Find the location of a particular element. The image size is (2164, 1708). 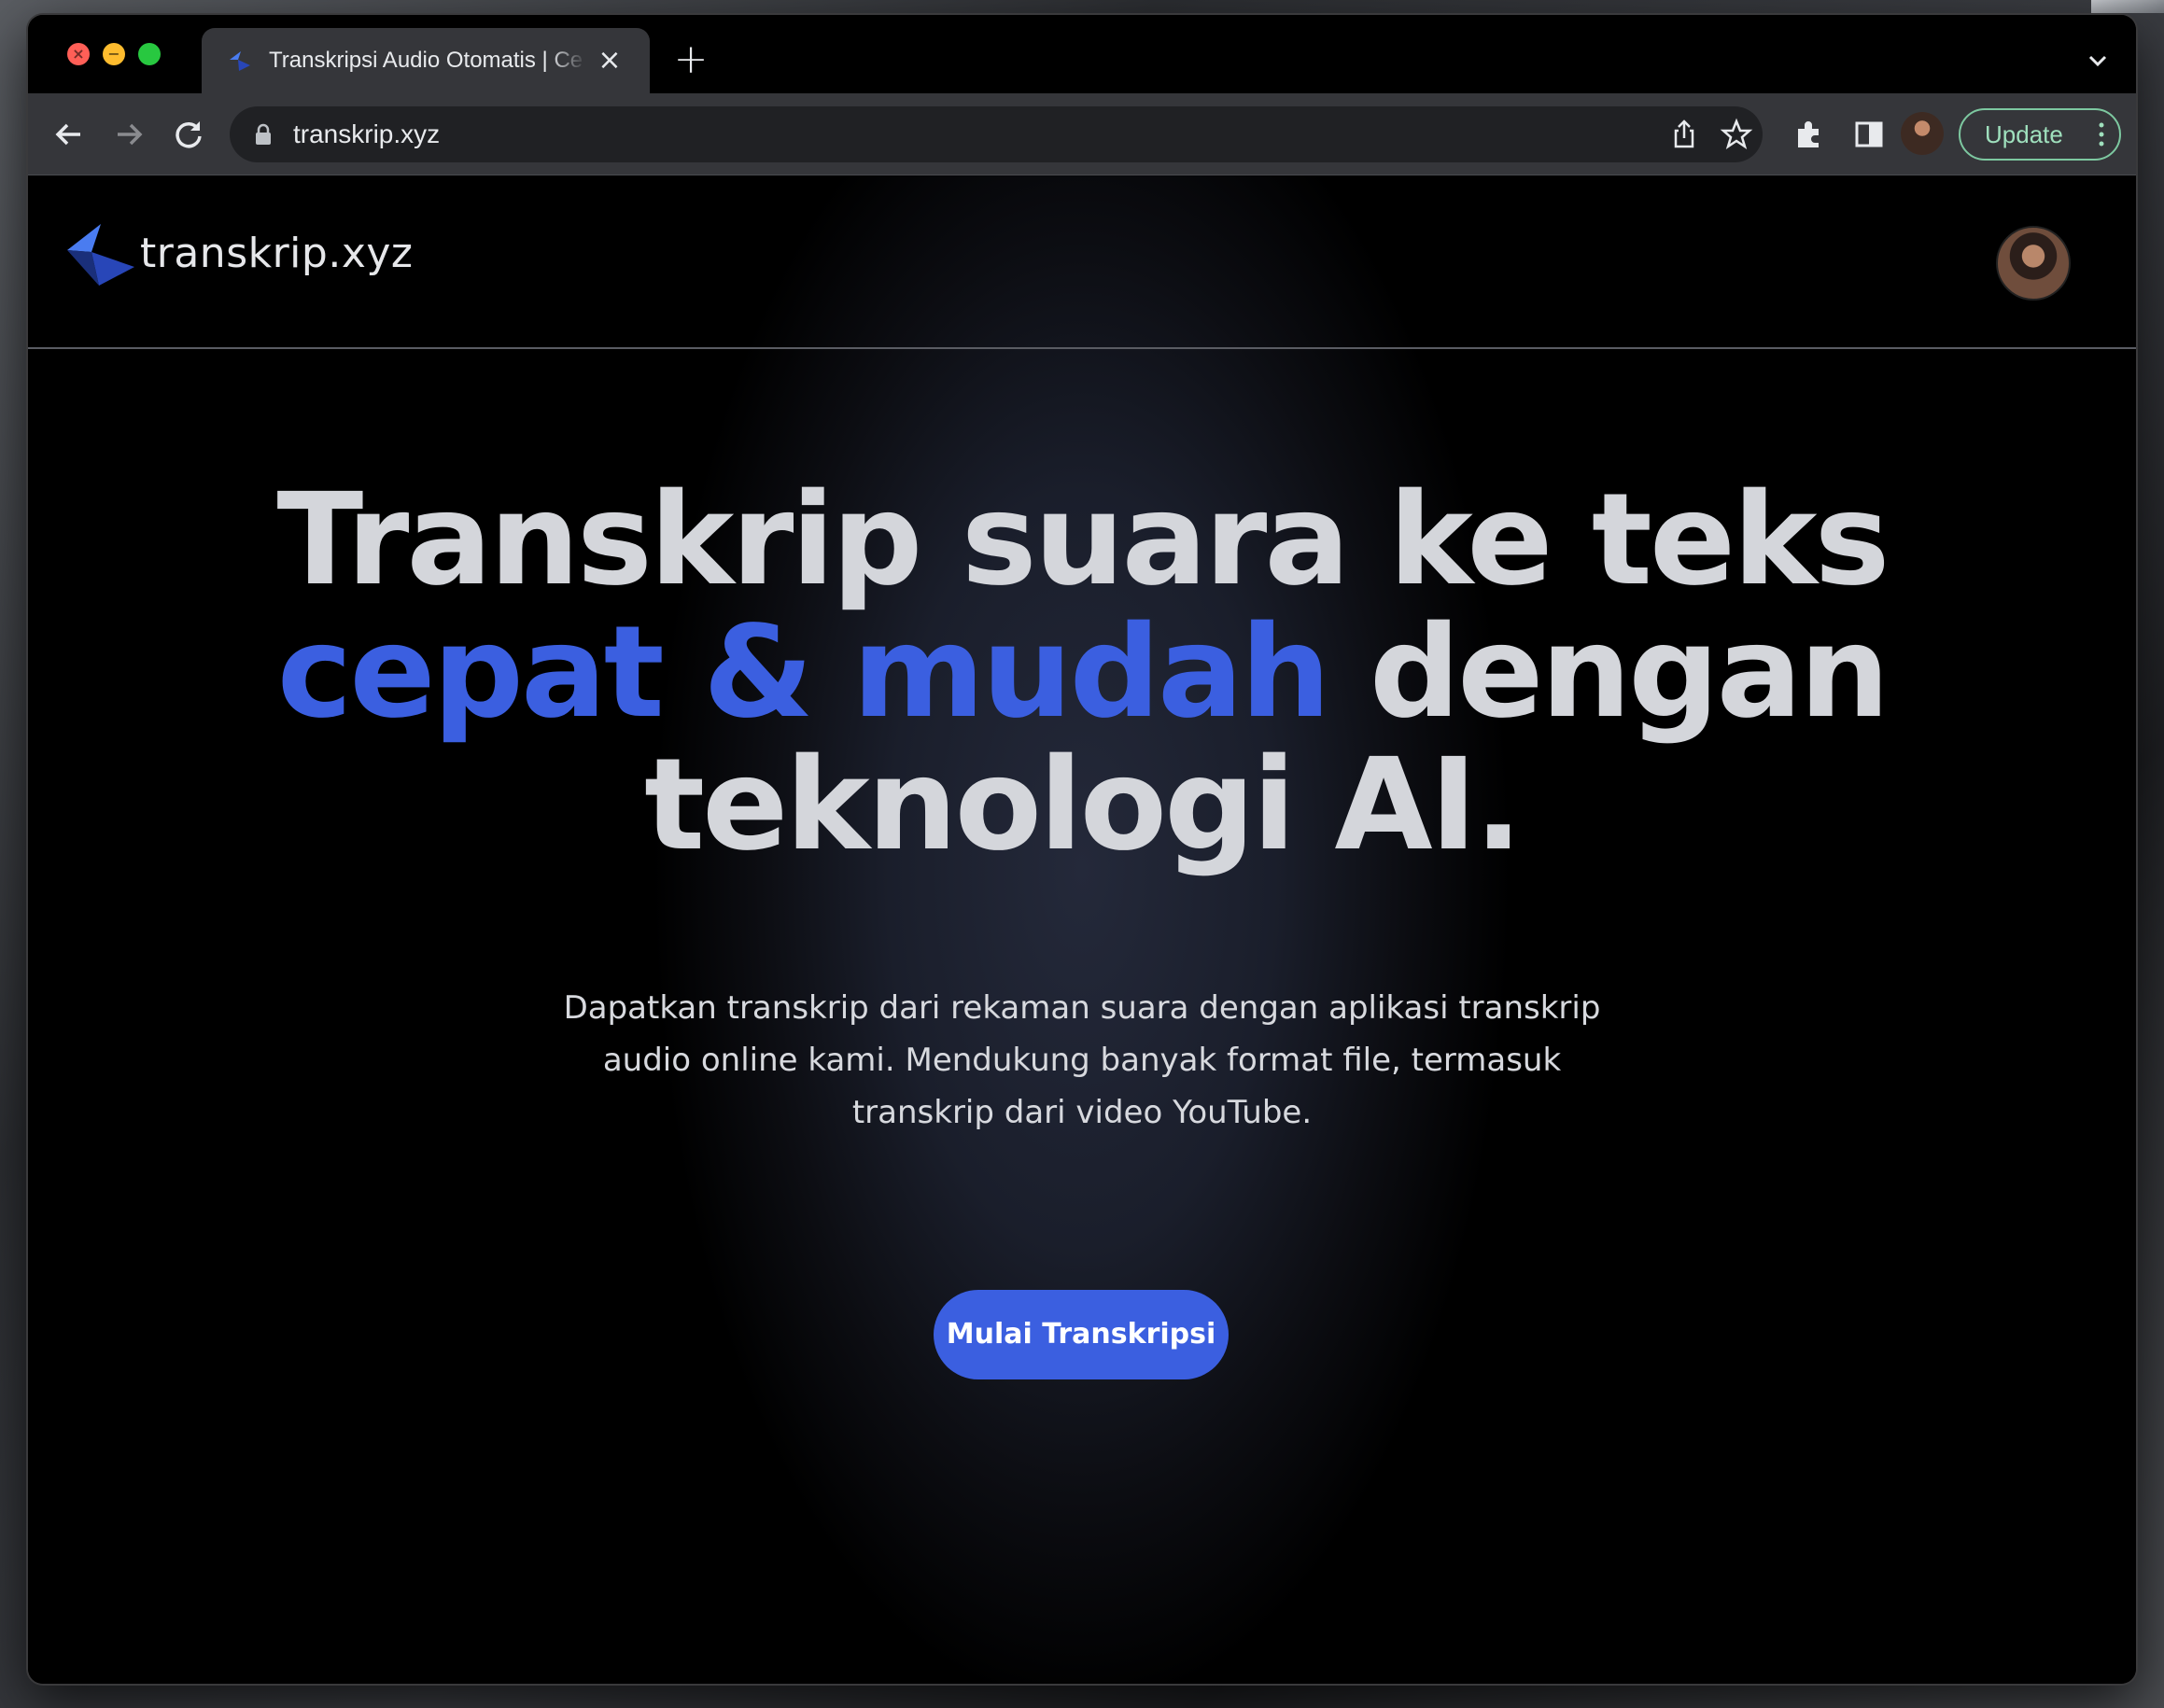

browser-tab-active: Transkripsi Audio Otomatis | Ce × is located at coordinates (426, 60).